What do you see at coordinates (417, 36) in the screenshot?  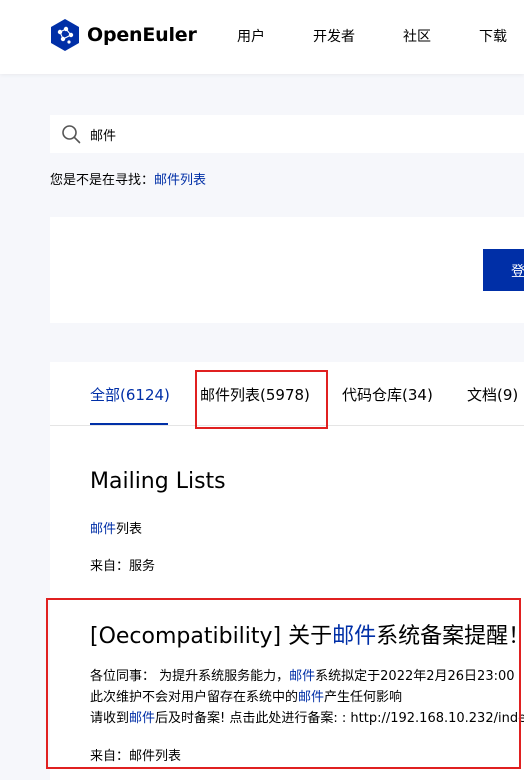 I see `nav-item-community: 社区` at bounding box center [417, 36].